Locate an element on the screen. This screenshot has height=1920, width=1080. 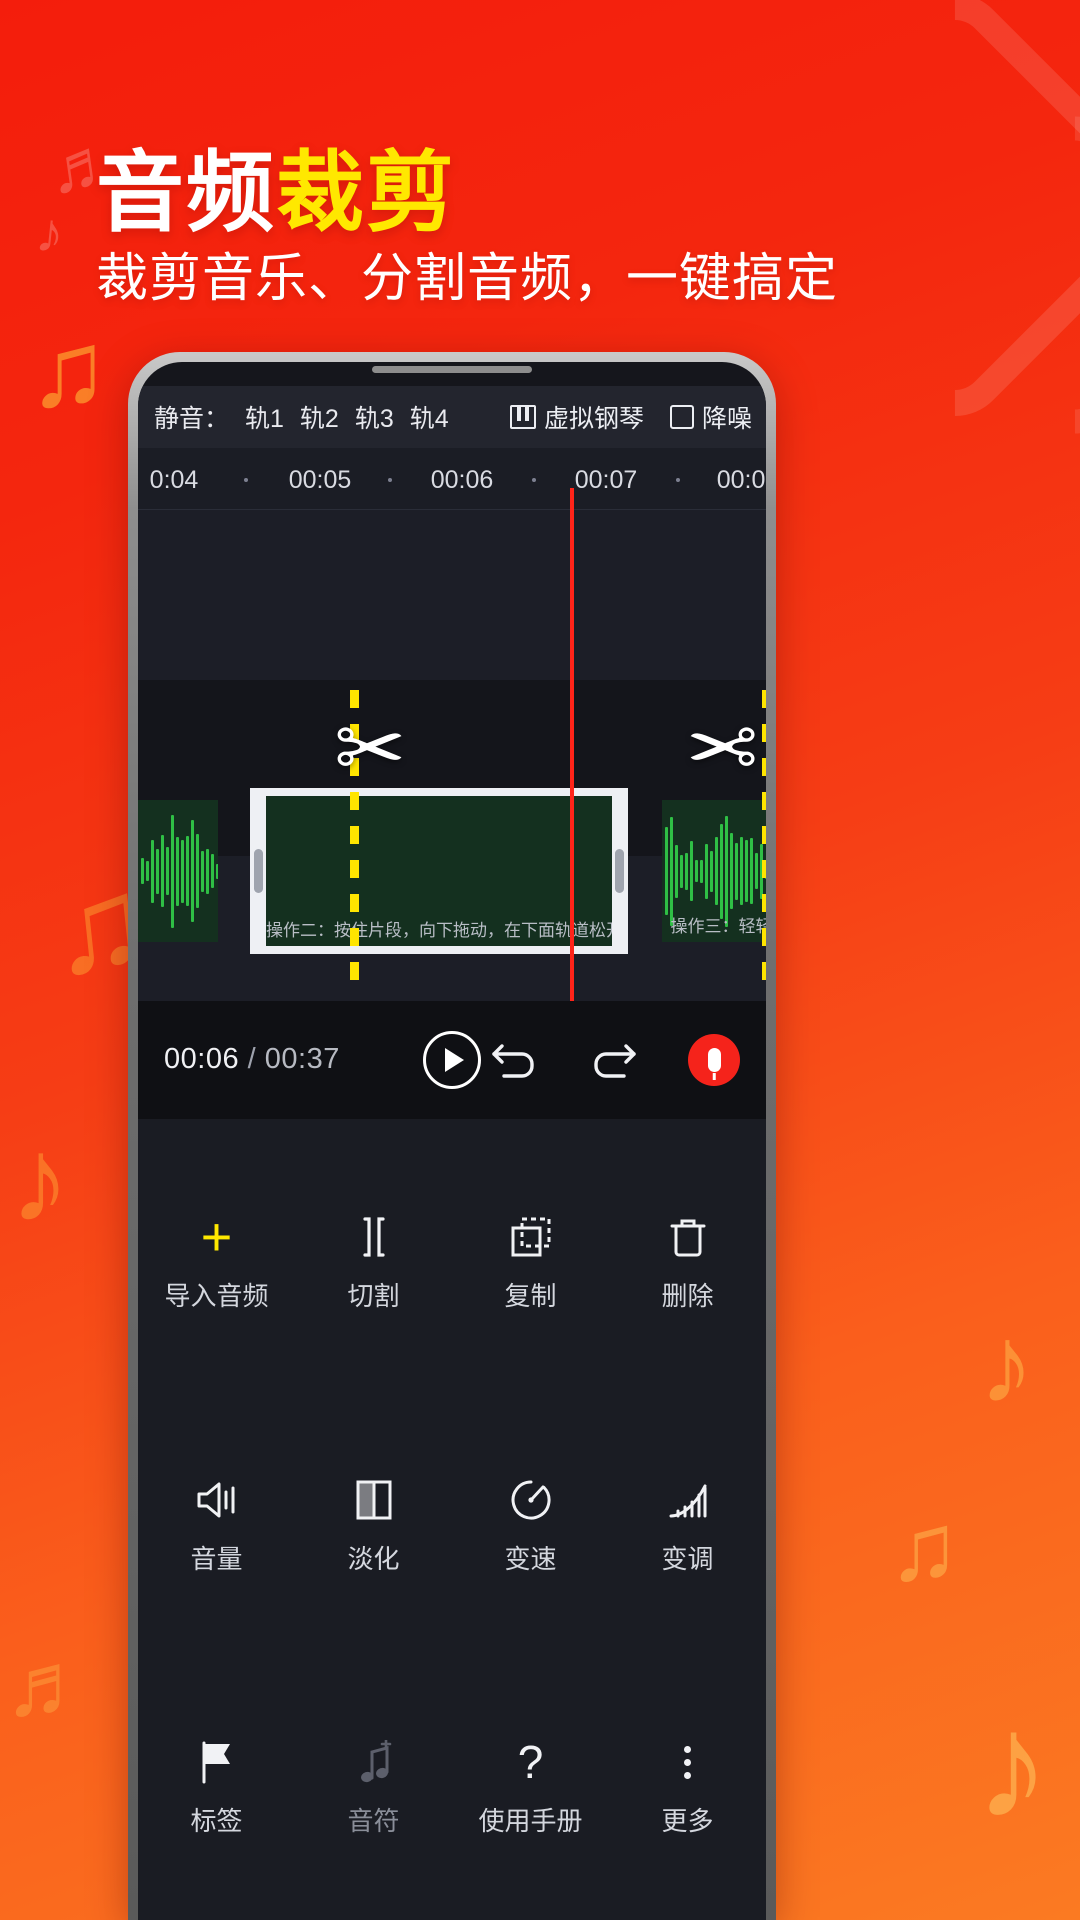
tool-import-audio: + 导入音频 is located at coordinates (216, 1264).